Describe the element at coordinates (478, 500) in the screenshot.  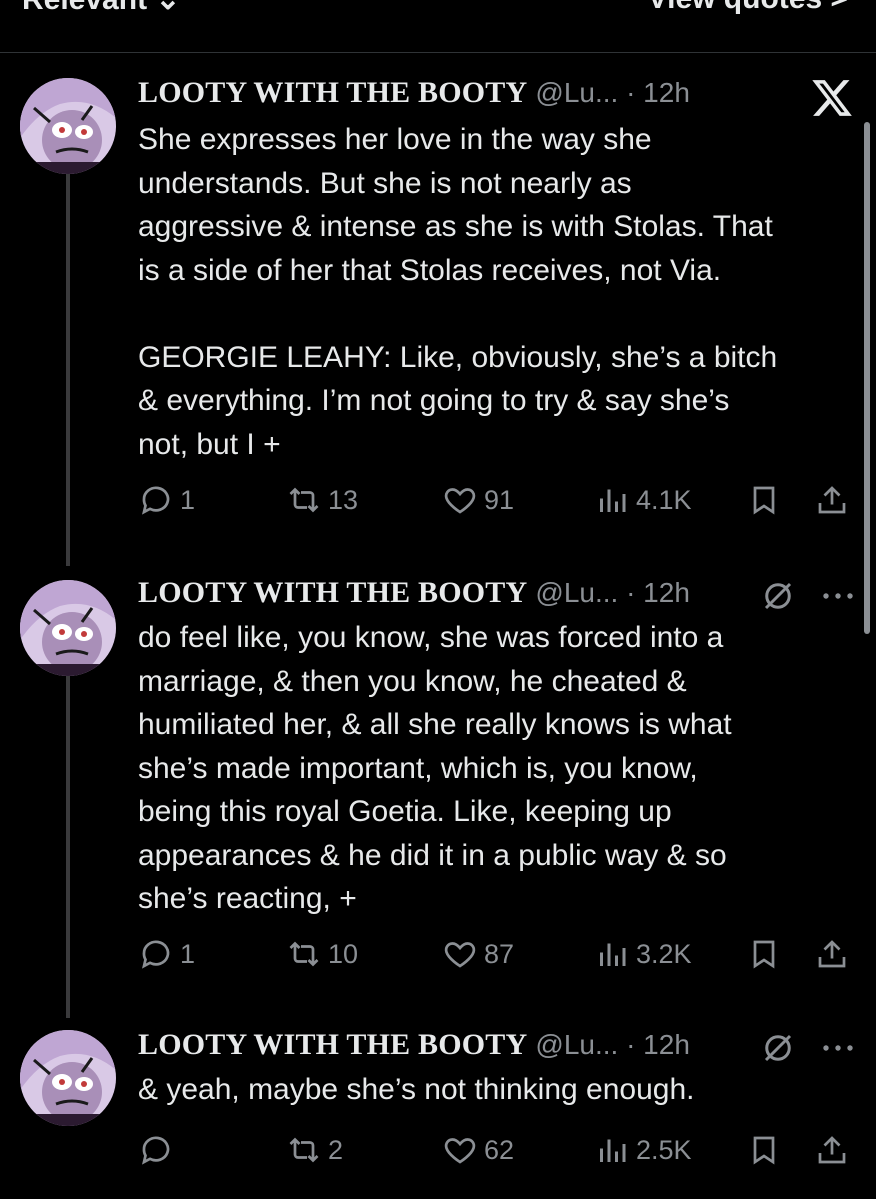
I see `like-button: 91` at that location.